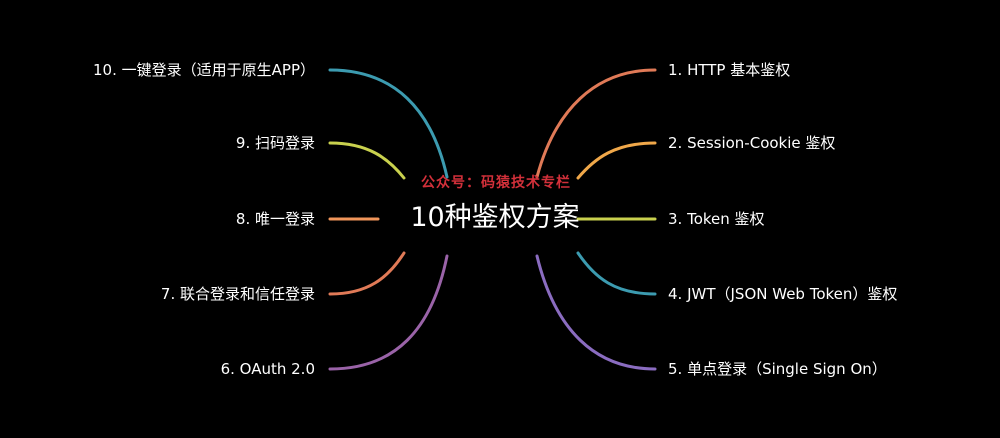 This screenshot has width=1000, height=438. Describe the element at coordinates (729, 70) in the screenshot. I see `branch-http-basic-auth: 1. HTTP 基本鉴权` at that location.